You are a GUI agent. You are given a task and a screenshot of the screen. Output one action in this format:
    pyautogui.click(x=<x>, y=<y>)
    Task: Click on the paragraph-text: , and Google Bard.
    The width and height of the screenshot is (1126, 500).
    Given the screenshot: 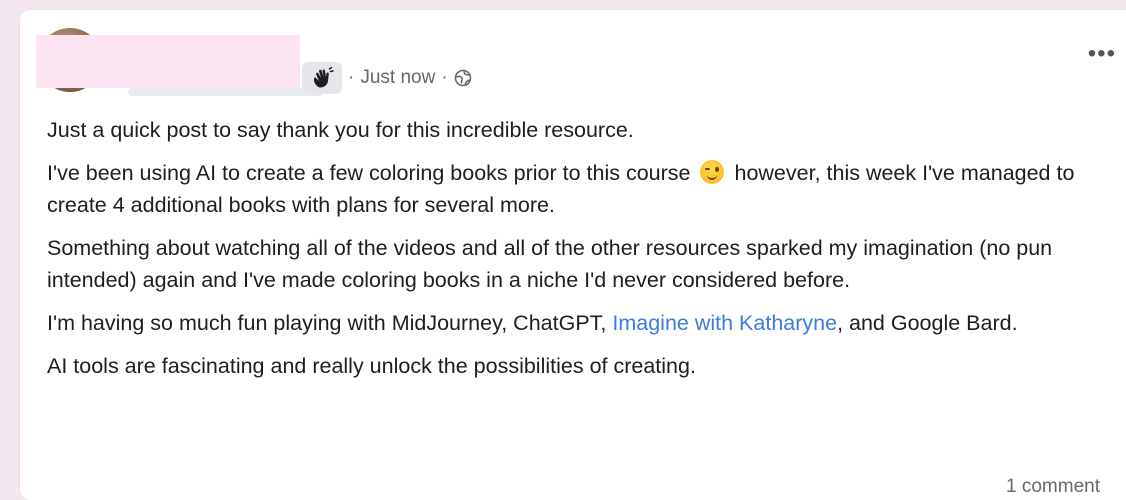 What is the action you would take?
    pyautogui.click(x=927, y=323)
    